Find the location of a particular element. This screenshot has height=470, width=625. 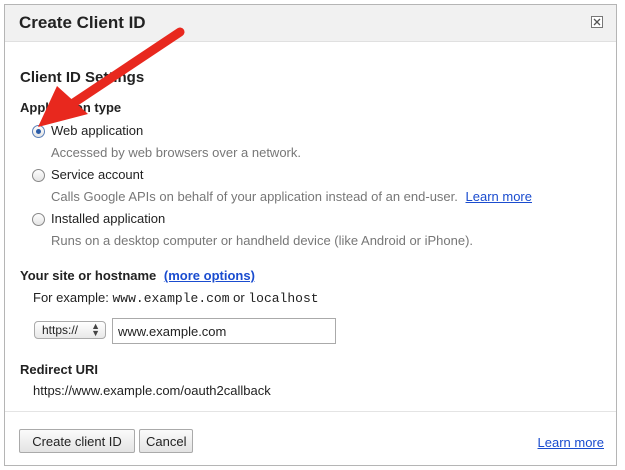

example-or: or is located at coordinates (239, 297).